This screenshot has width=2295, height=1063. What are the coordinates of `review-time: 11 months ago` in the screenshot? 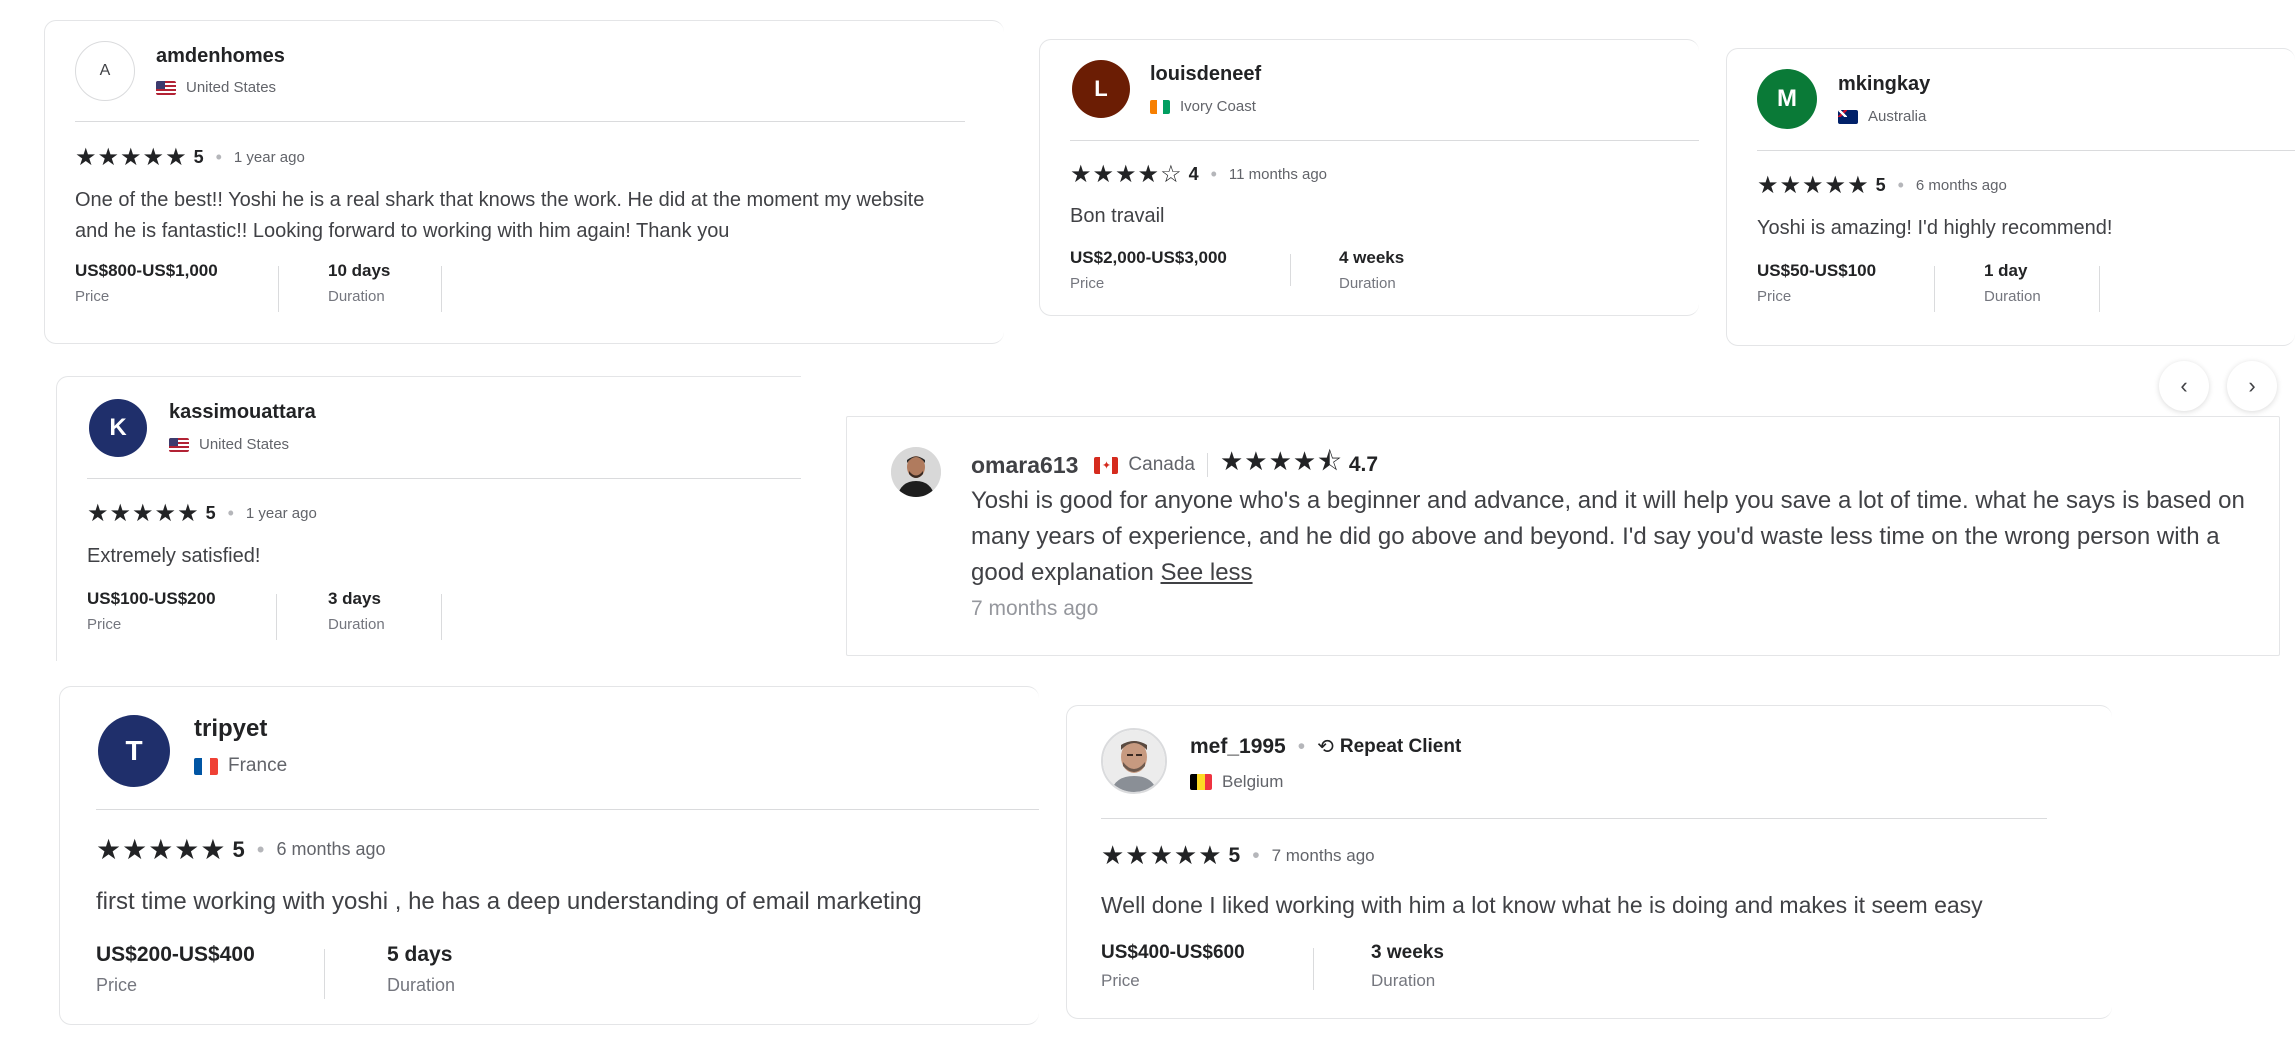 It's located at (1278, 174).